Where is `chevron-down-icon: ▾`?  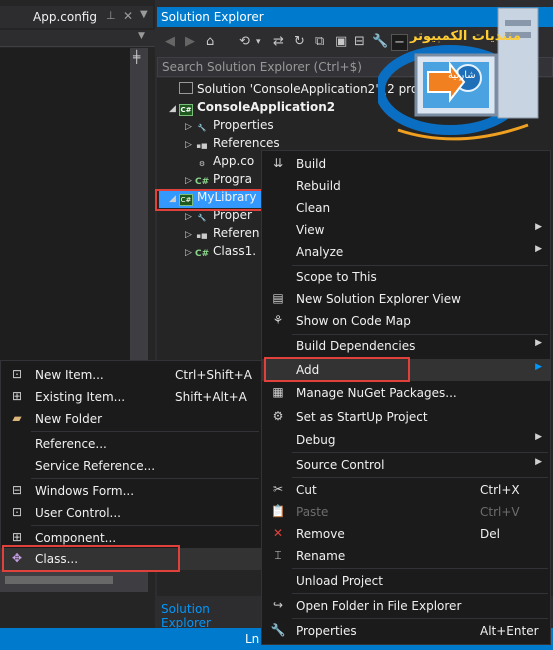 chevron-down-icon: ▾ is located at coordinates (258, 42).